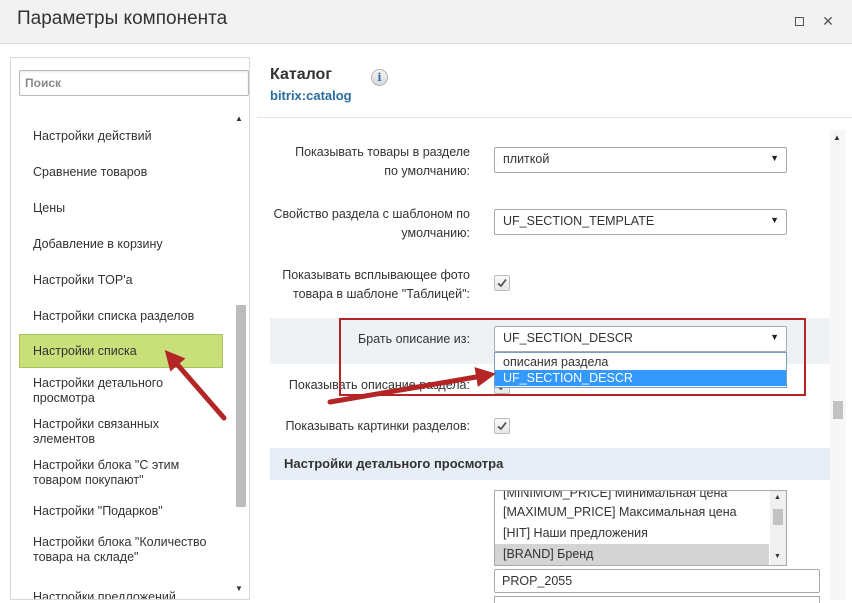 The width and height of the screenshot is (852, 603). What do you see at coordinates (579, 221) in the screenshot?
I see `section-template-value: UF_SECTION_TEMPLATE` at bounding box center [579, 221].